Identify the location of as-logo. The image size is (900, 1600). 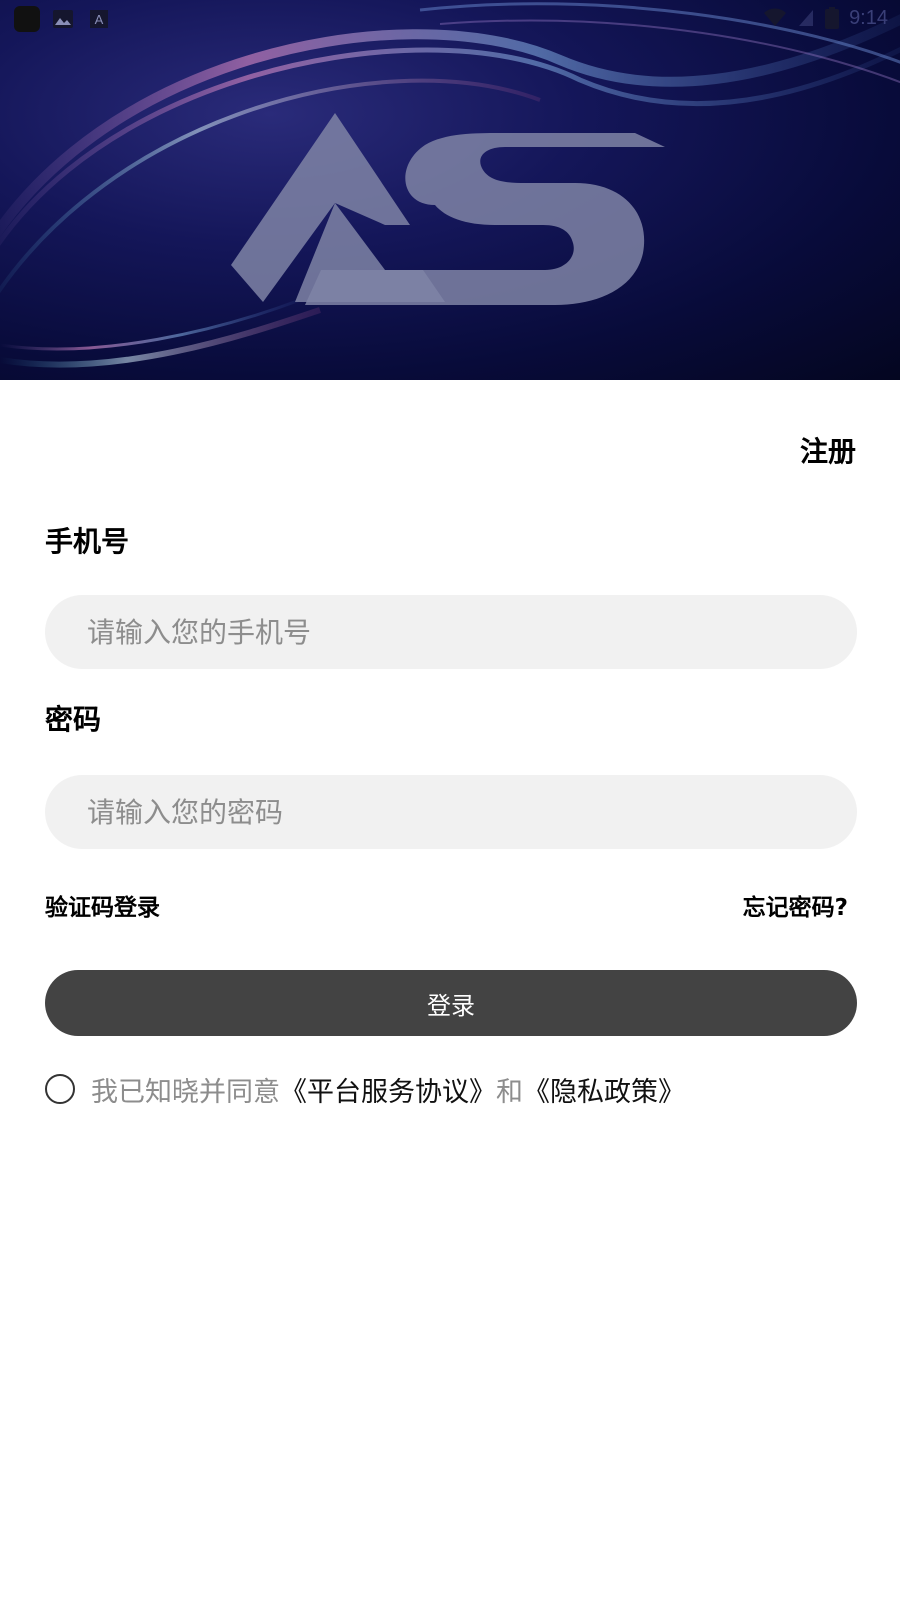
(448, 209).